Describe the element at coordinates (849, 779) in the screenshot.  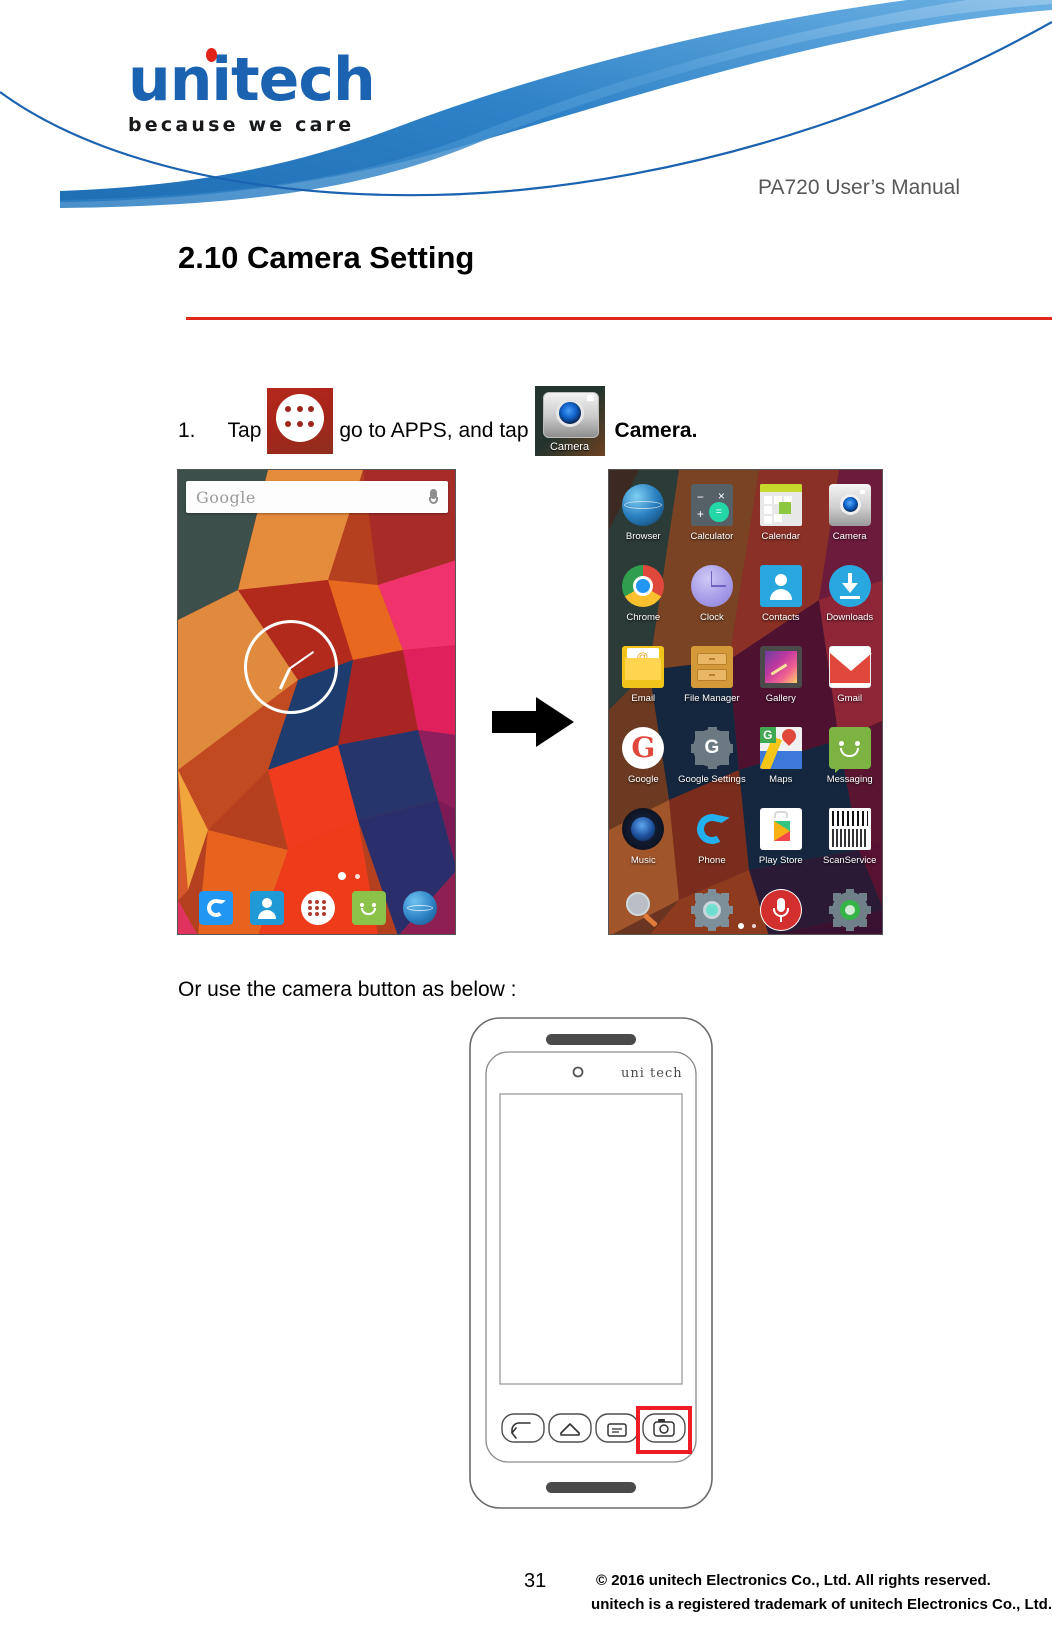
I see `app-label: Messaging` at that location.